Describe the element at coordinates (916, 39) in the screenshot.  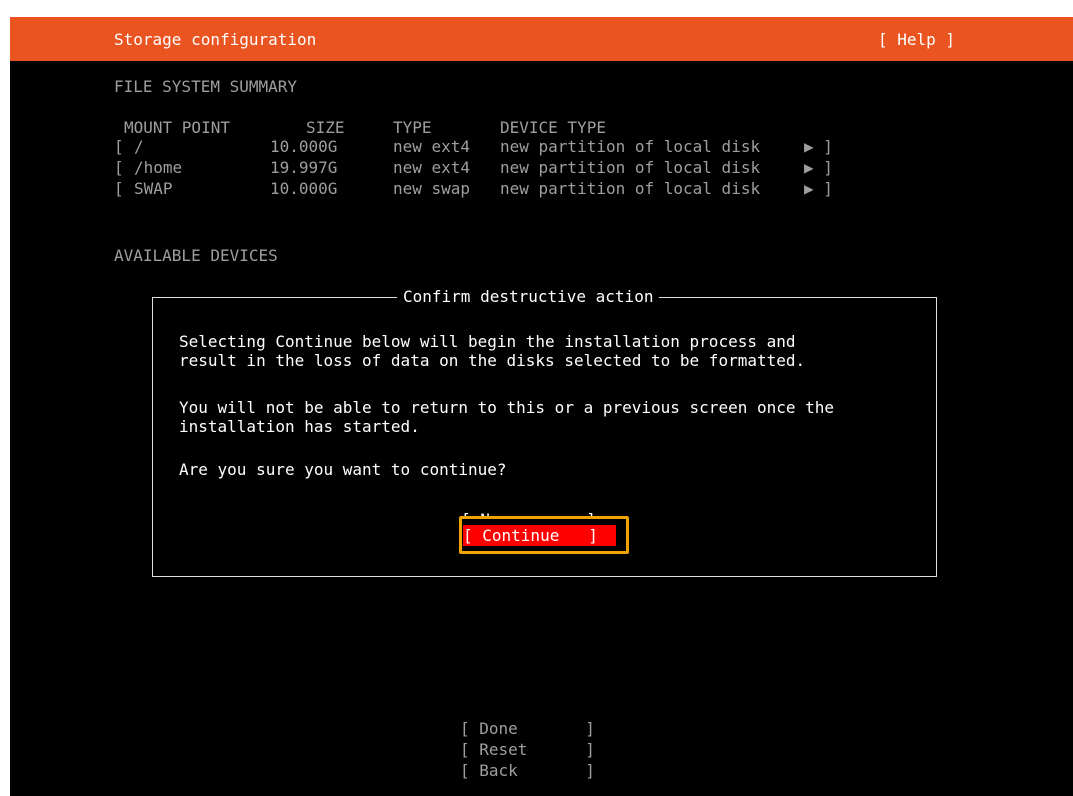
I see `help-button: [ Help ]` at that location.